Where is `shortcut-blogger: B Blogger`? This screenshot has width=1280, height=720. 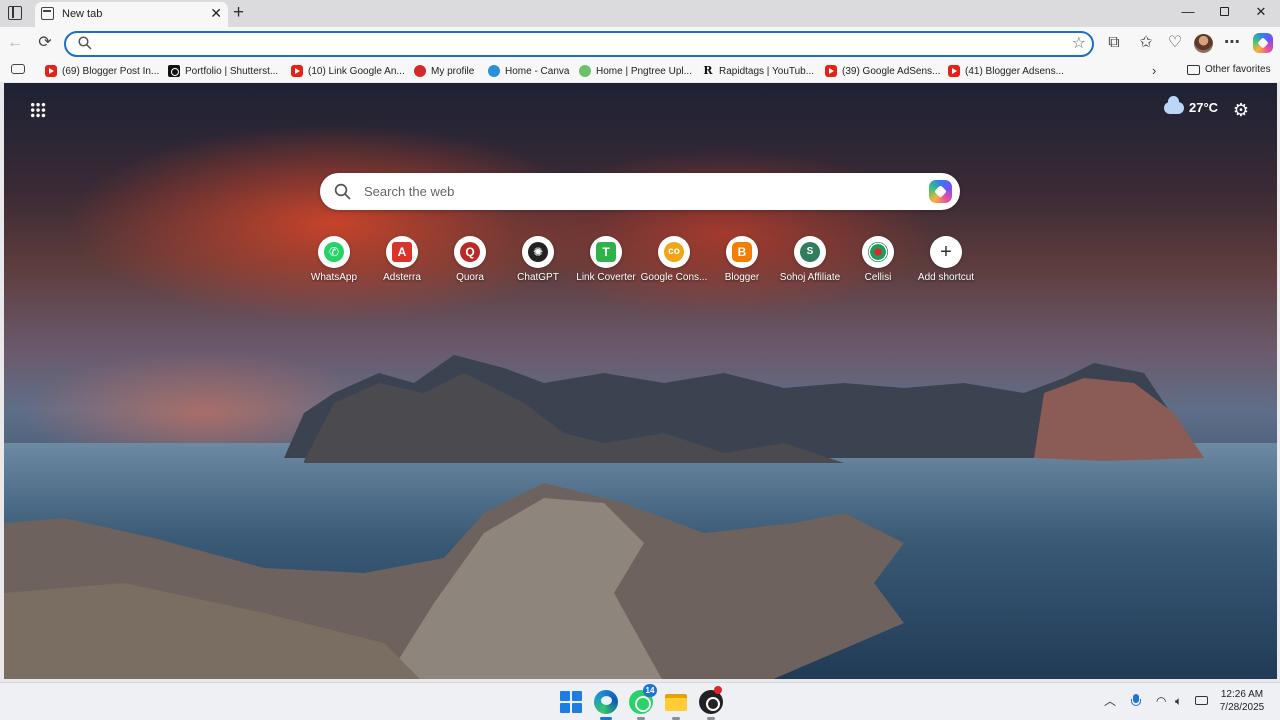
shortcut-blogger: B Blogger is located at coordinates (742, 261).